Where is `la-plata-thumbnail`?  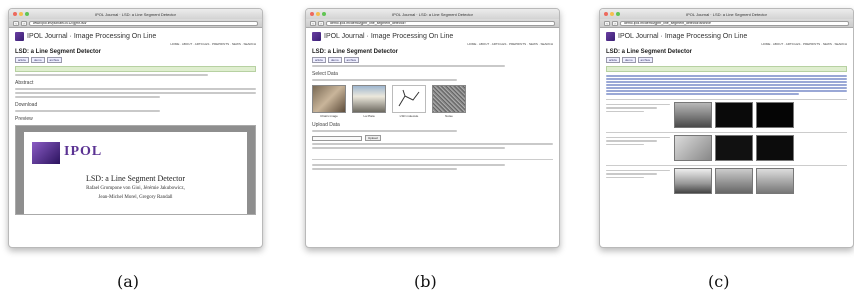 la-plata-thumbnail is located at coordinates (369, 99).